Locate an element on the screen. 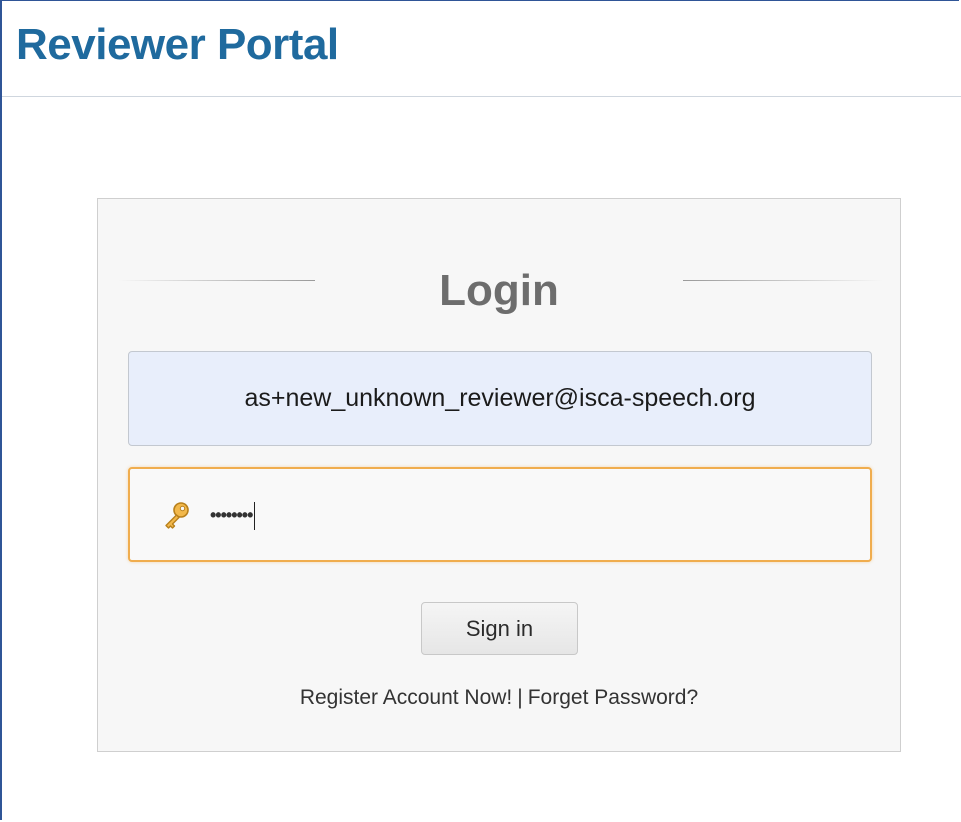 Image resolution: width=961 pixels, height=822 pixels. password-masked-value: •••••••• is located at coordinates (231, 515).